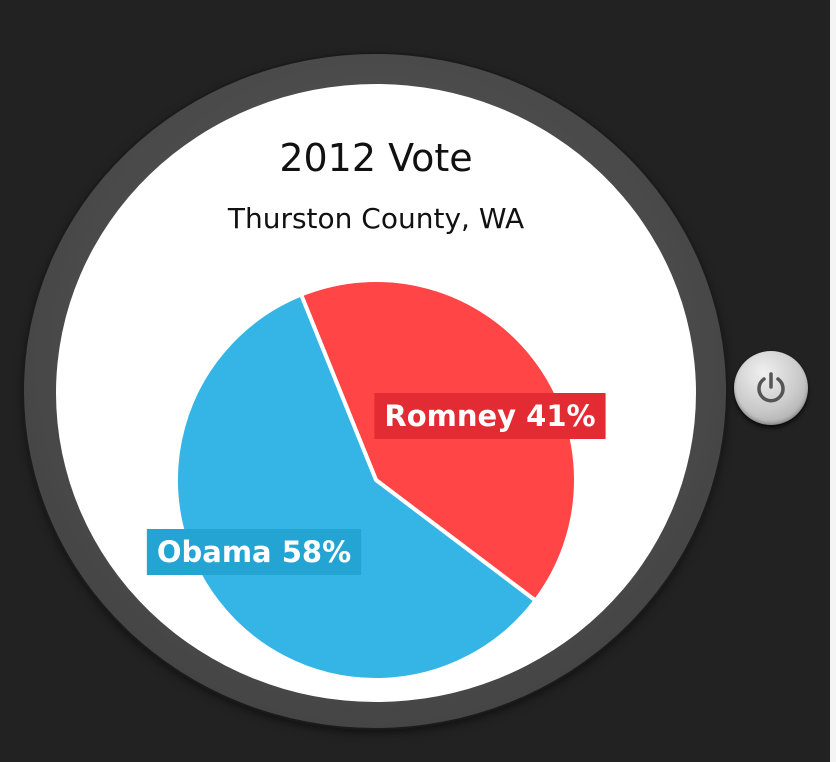  I want to click on slice-label-text: Obama 58%, so click(254, 552).